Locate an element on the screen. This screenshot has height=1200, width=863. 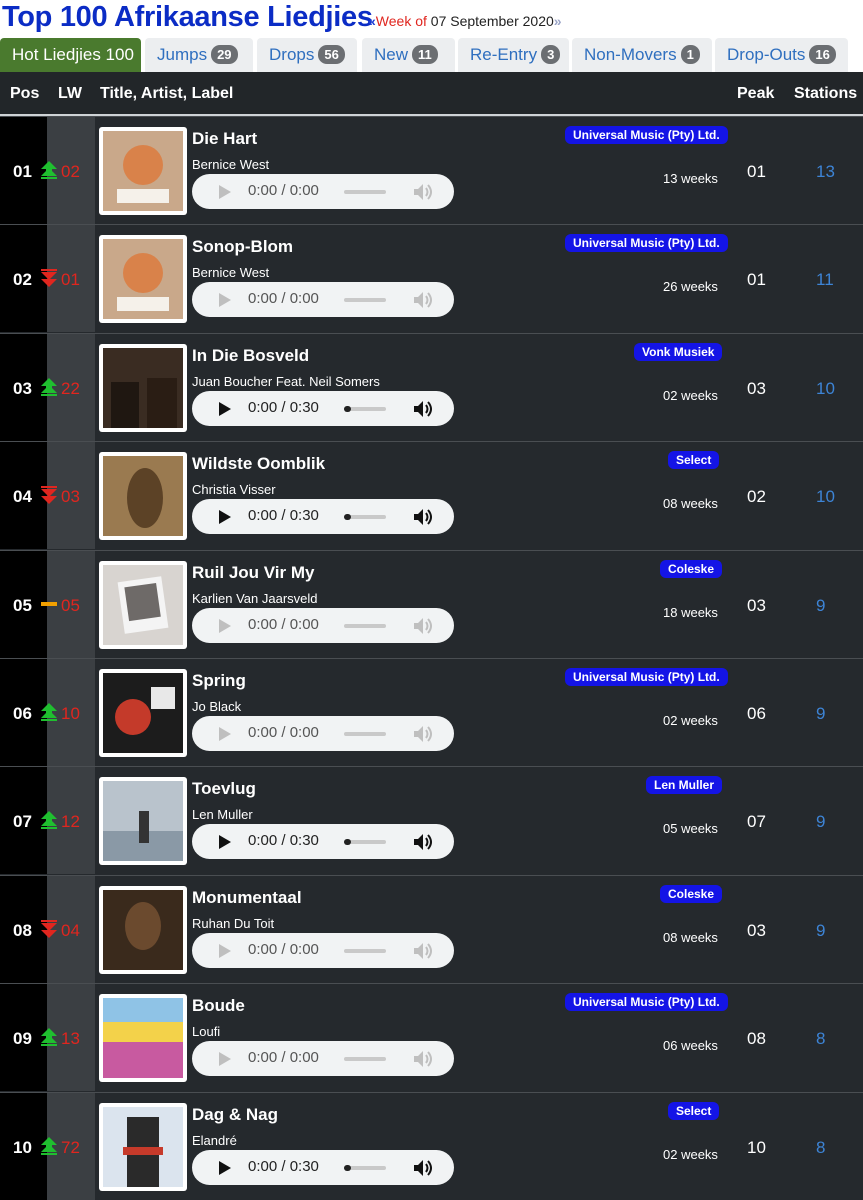
song-title: Spring is located at coordinates (219, 681).